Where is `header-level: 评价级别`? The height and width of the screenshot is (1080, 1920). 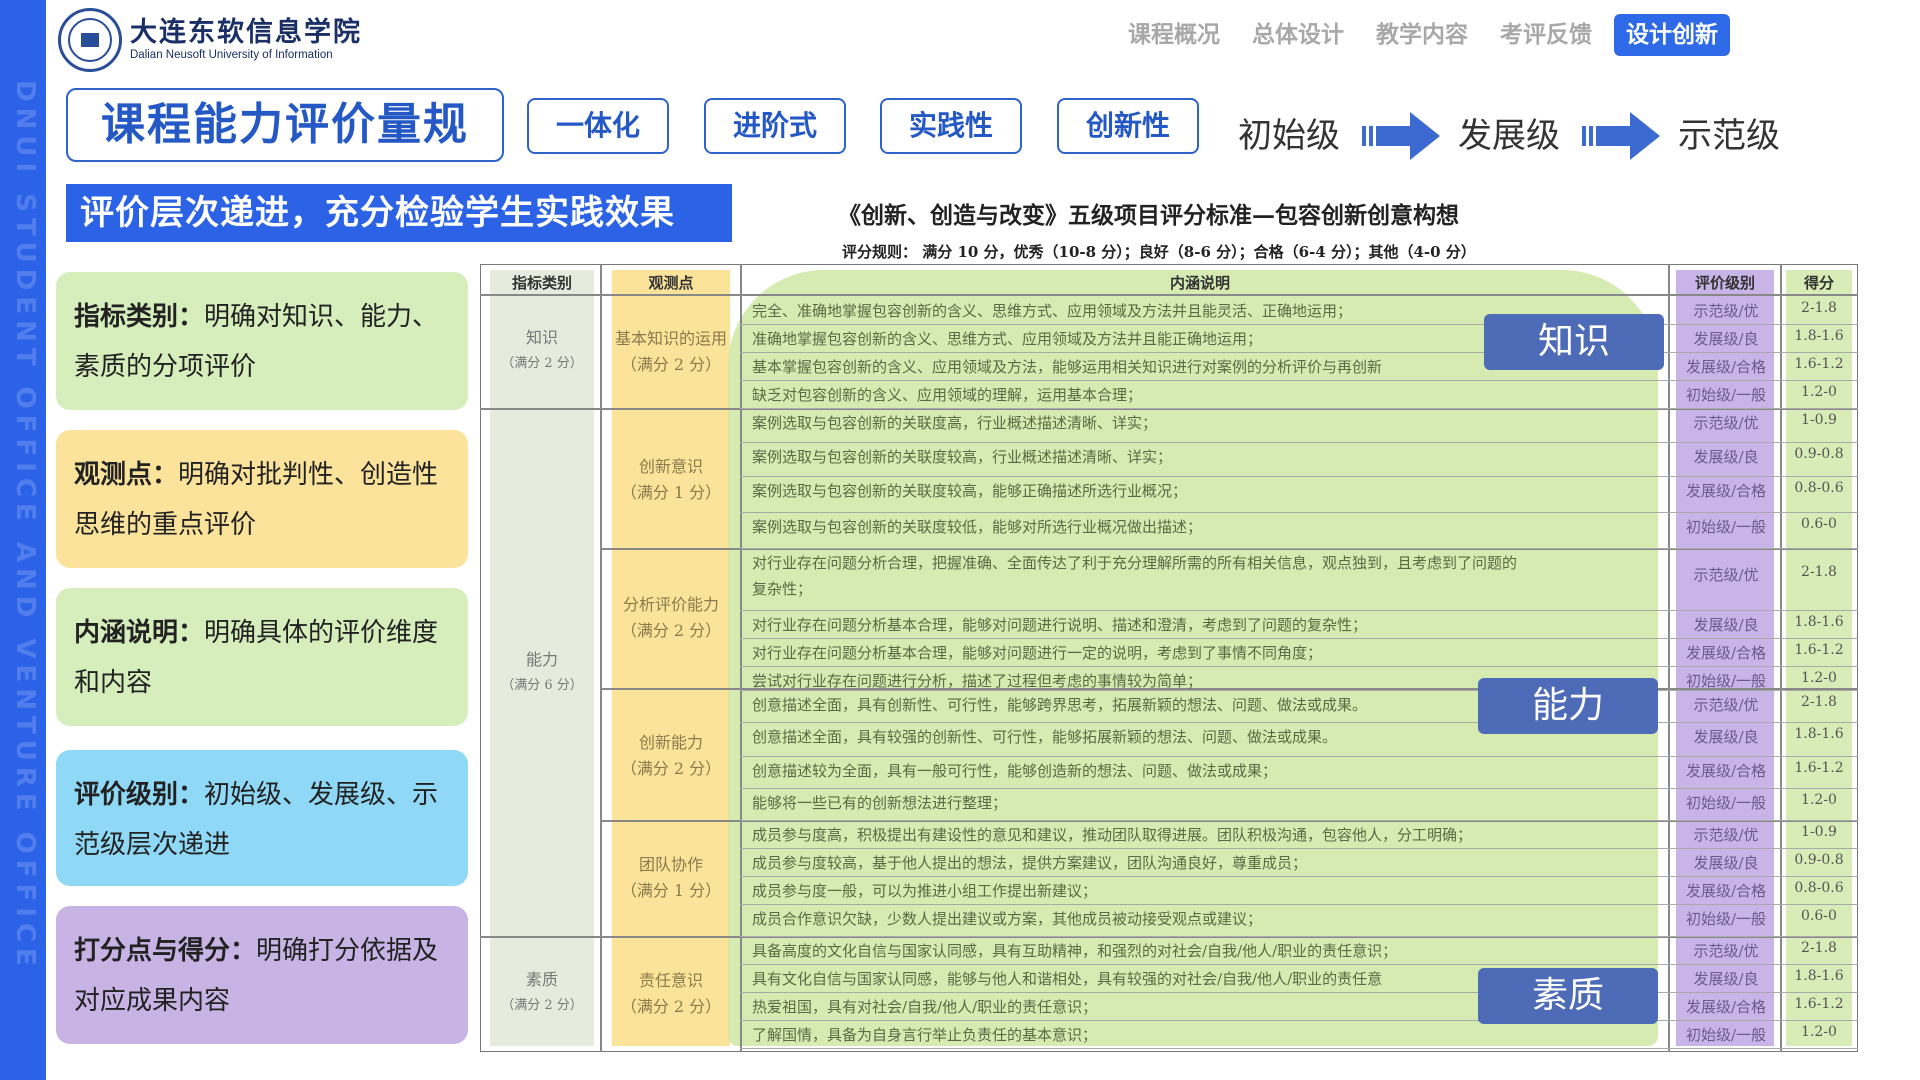
header-level: 评价级别 is located at coordinates (1724, 283).